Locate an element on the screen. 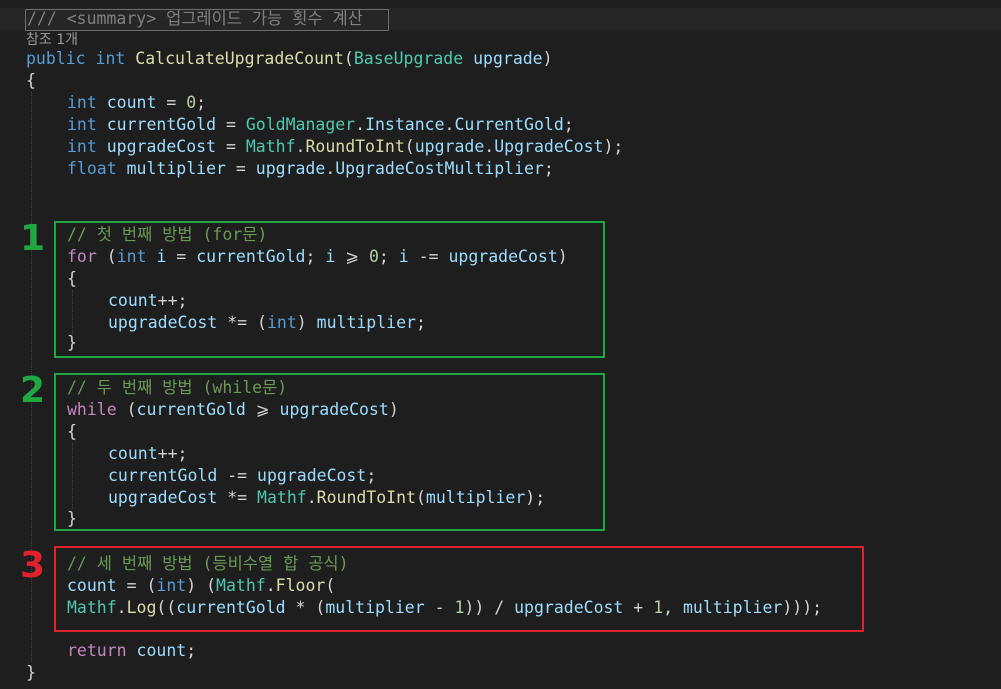 This screenshot has width=1001, height=689. annotation-number-2: 2 is located at coordinates (33, 390).